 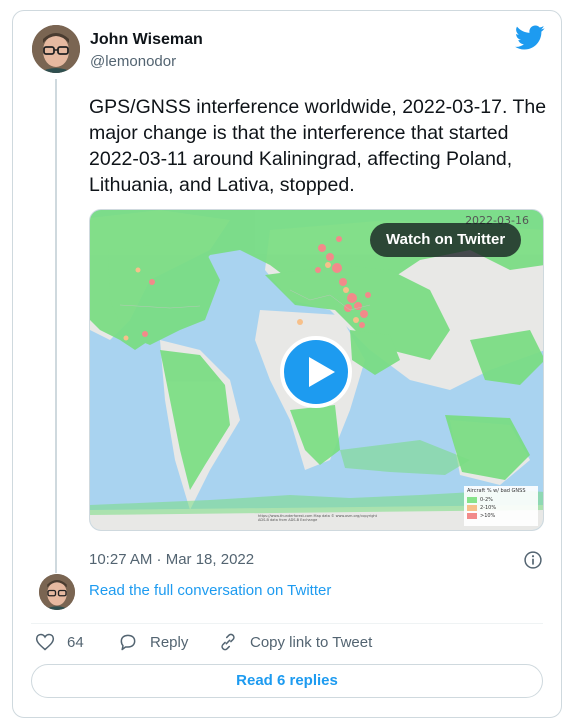 What do you see at coordinates (146, 40) in the screenshot?
I see `author-name: John Wiseman` at bounding box center [146, 40].